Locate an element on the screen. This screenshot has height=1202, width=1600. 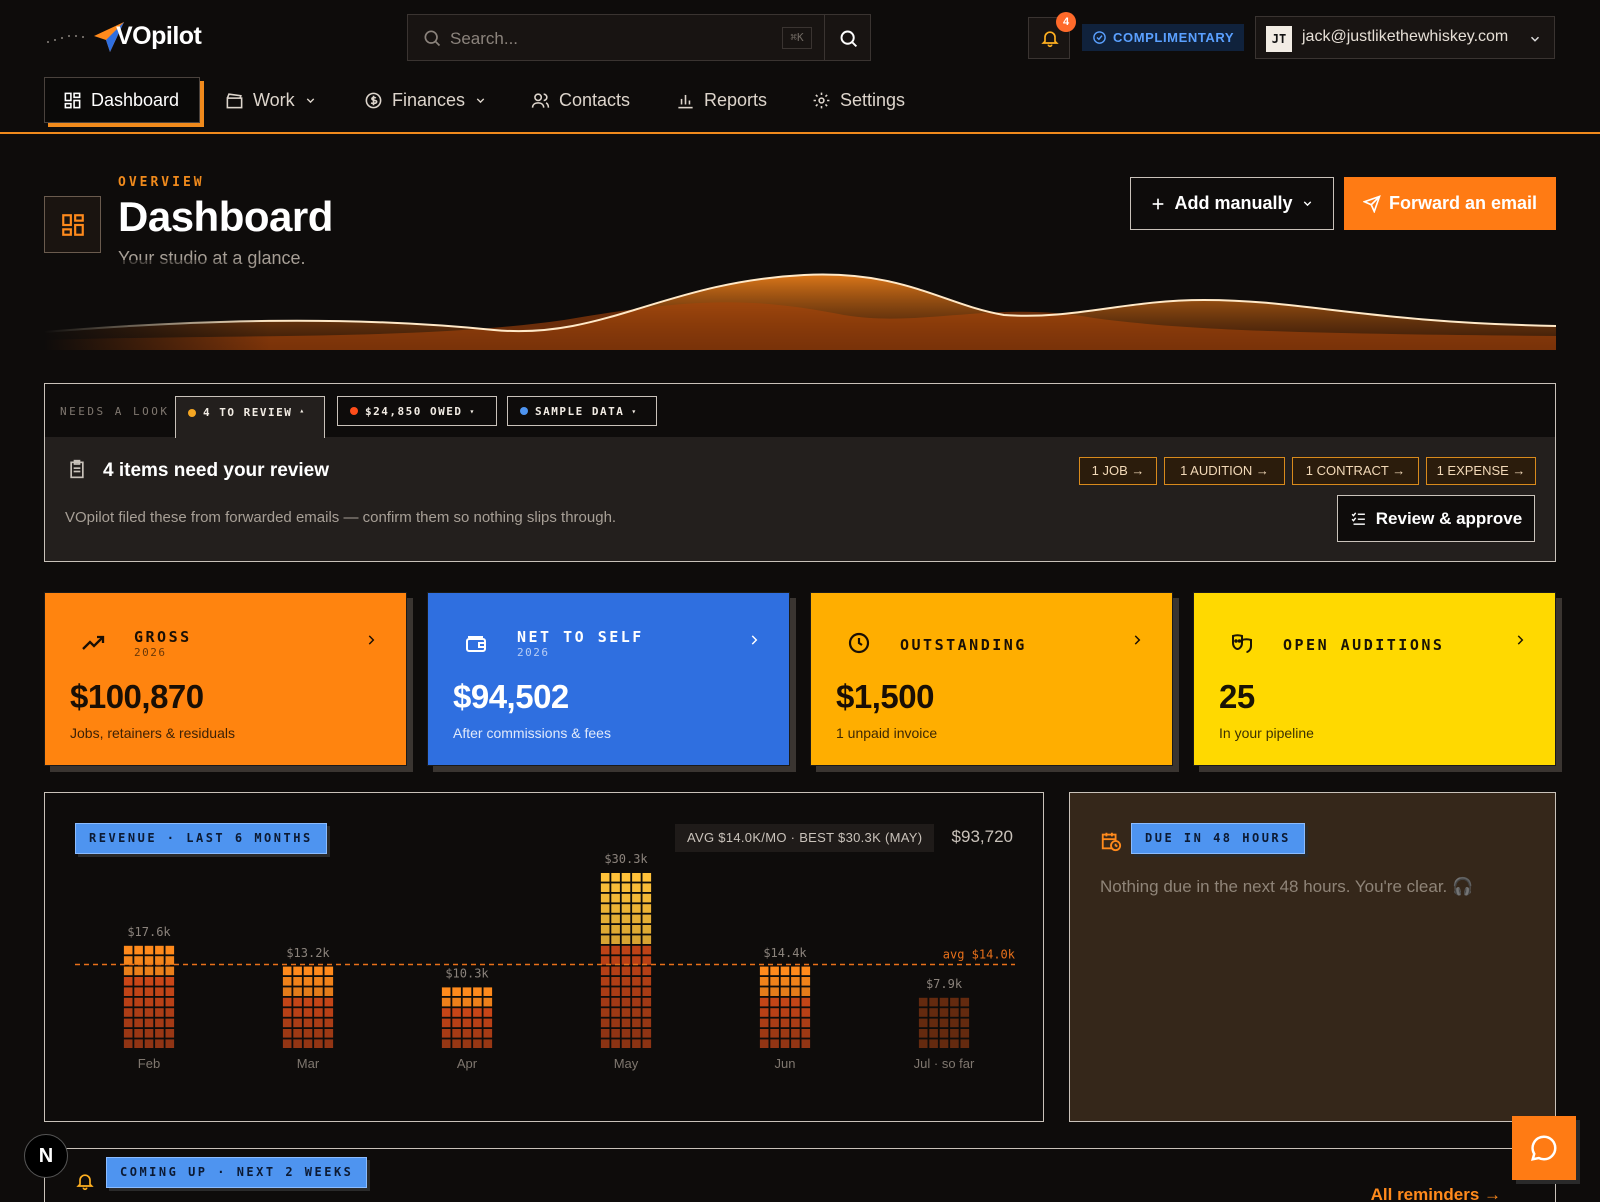
search-box: Search... ⌘K is located at coordinates (616, 37).